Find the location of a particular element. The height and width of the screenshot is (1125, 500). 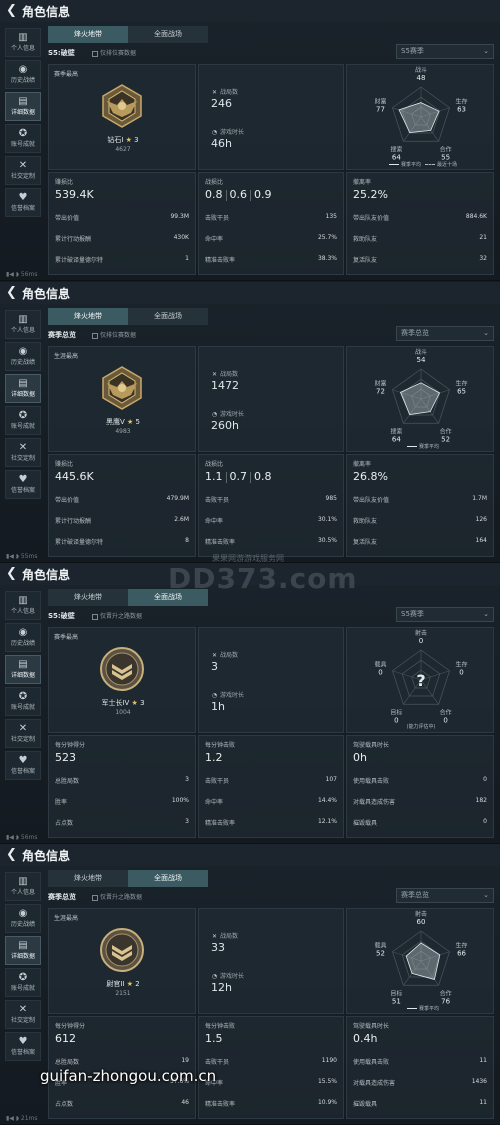

page-title: 角色信息 is located at coordinates (46, 294).